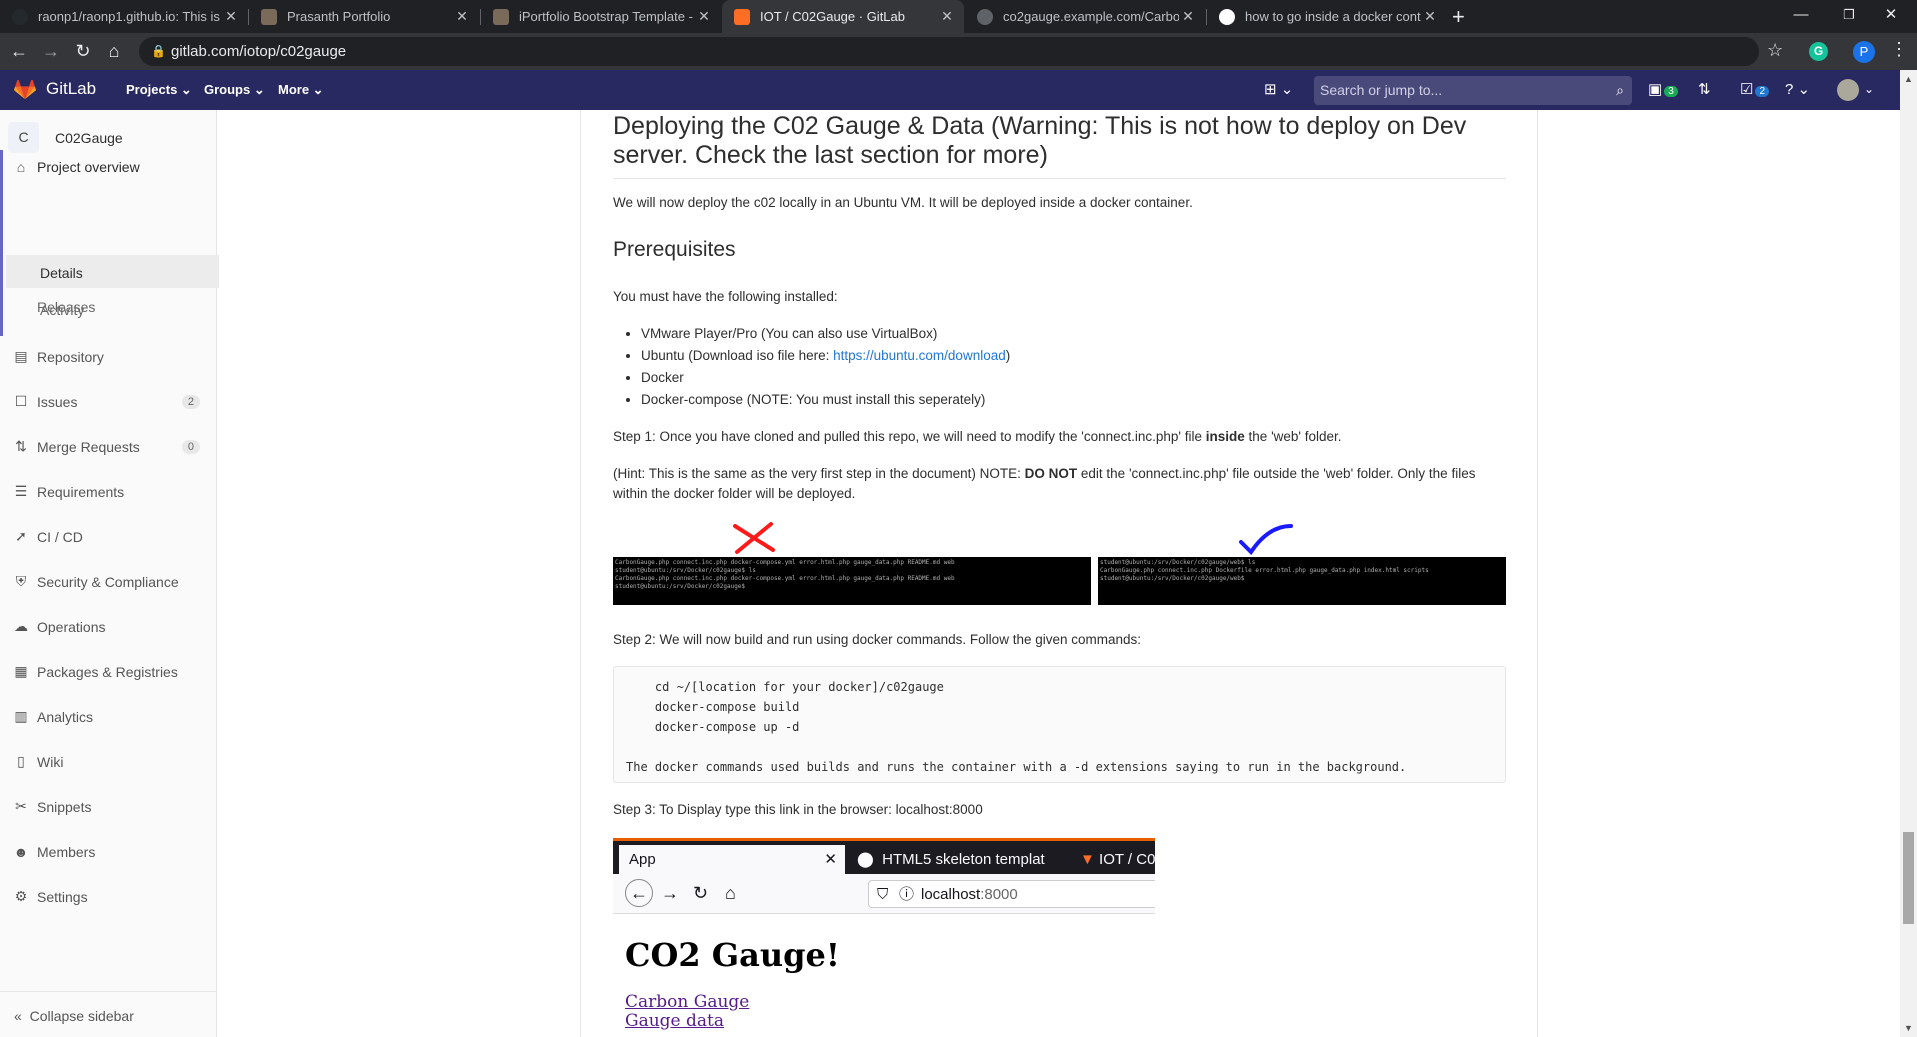  I want to click on home-button: ⌂, so click(114, 52).